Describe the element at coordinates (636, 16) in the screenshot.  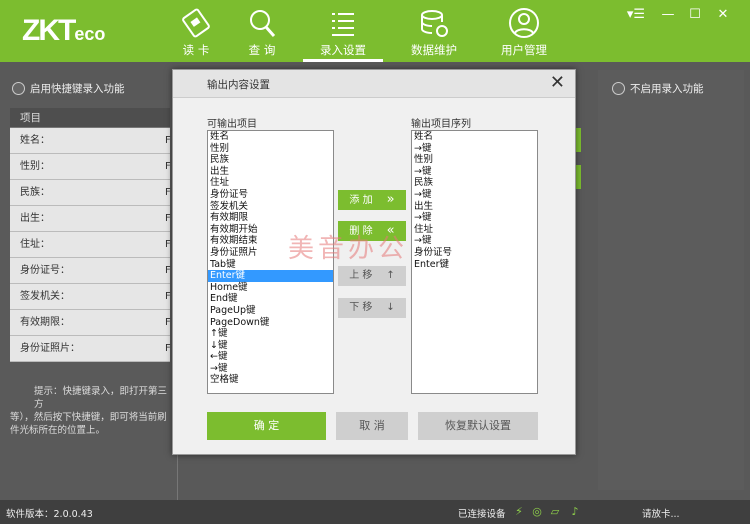
I see `menu-dropdown-icon: ▾☰` at that location.